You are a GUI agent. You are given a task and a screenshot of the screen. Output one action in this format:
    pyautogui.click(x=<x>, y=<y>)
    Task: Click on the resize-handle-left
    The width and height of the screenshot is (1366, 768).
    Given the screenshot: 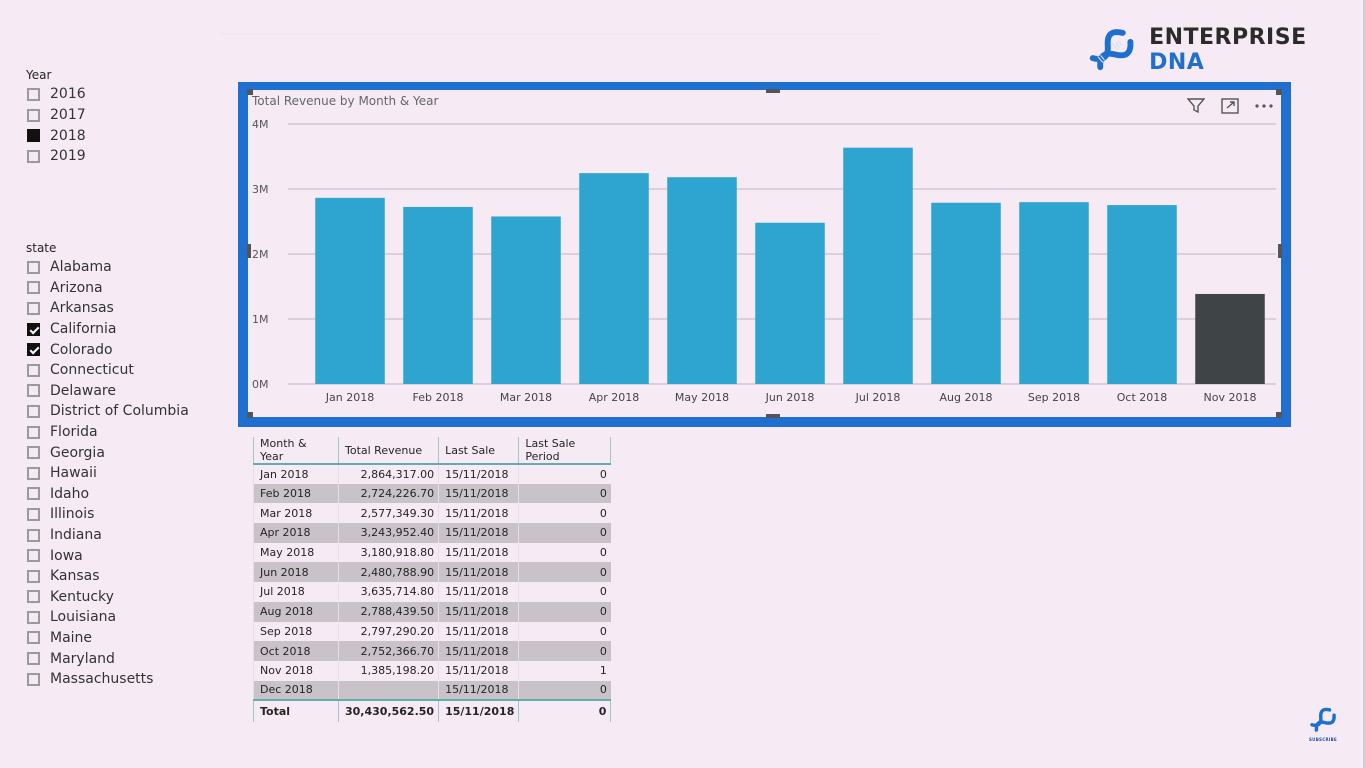 What is the action you would take?
    pyautogui.click(x=249, y=251)
    